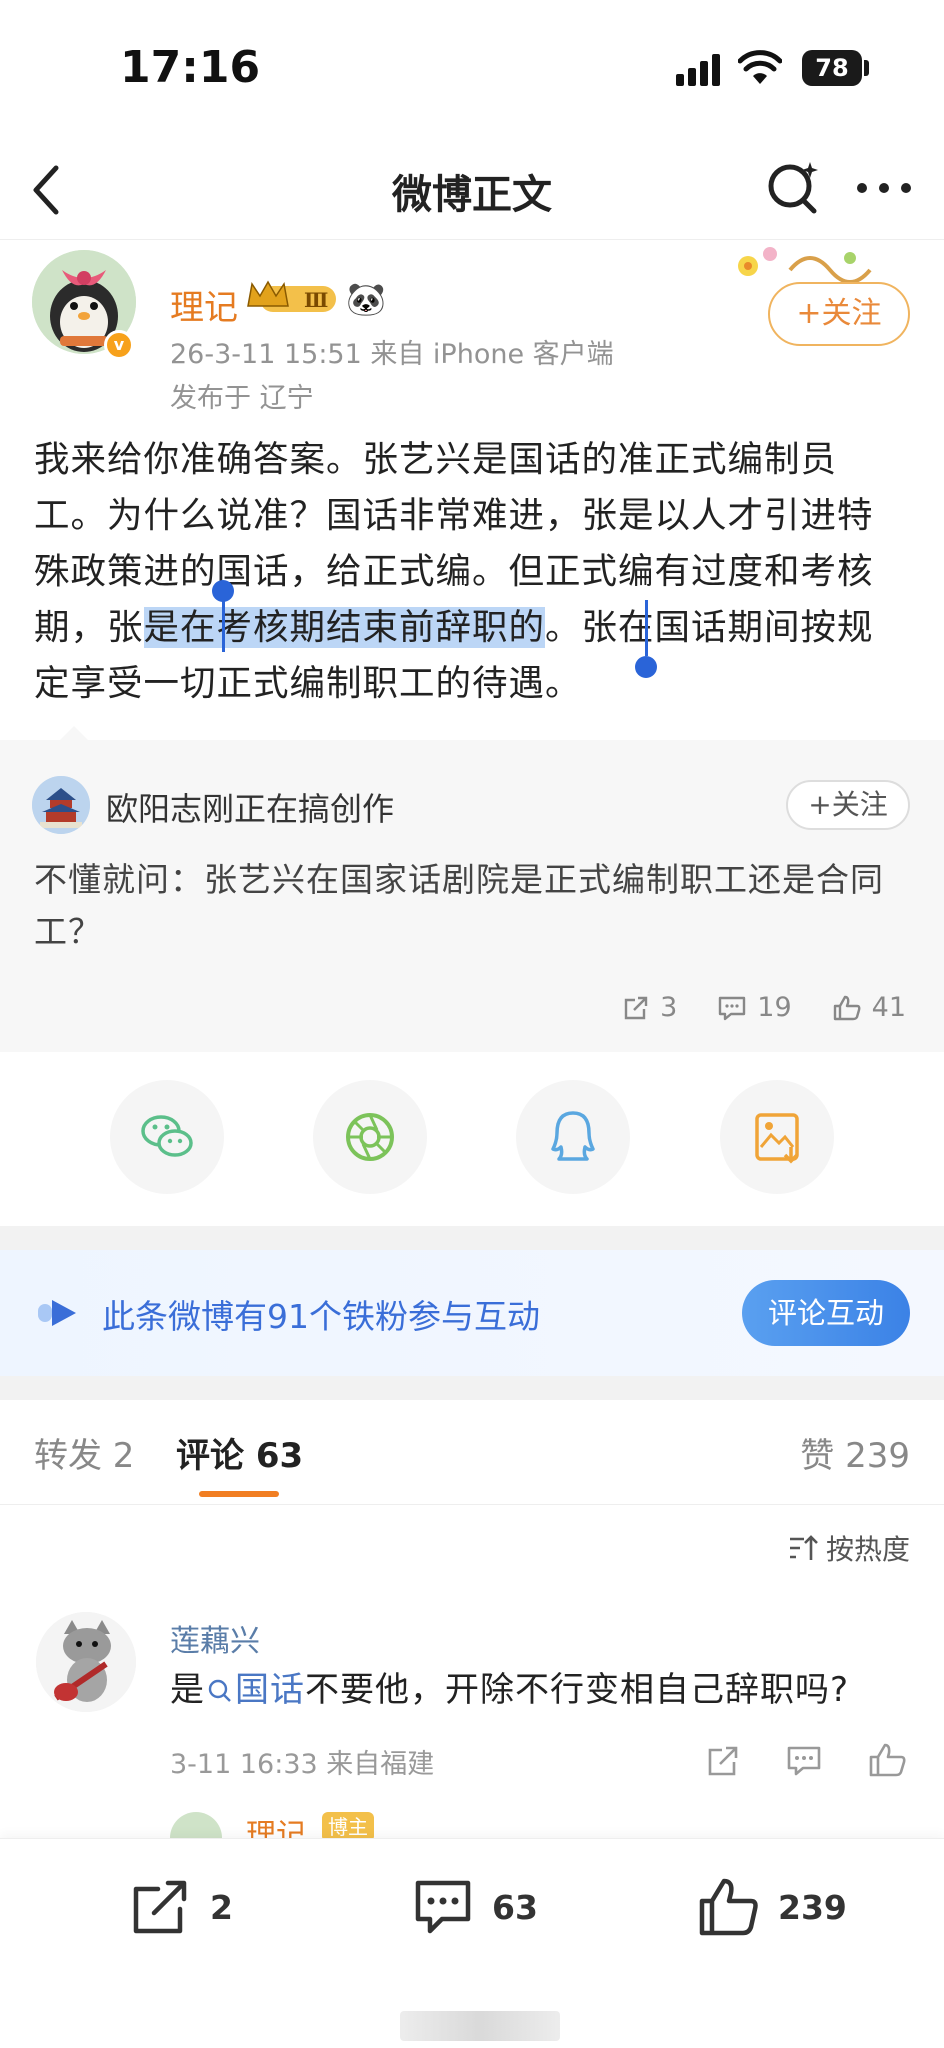 This screenshot has height=2048, width=944. Describe the element at coordinates (515, 1907) in the screenshot. I see `comment-count: 63` at that location.